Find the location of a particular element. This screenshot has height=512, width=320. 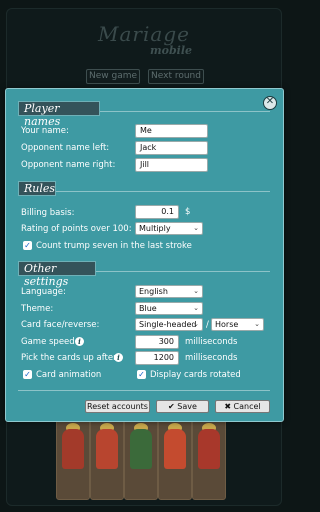

rating-select-value: Multiply is located at coordinates (155, 228).